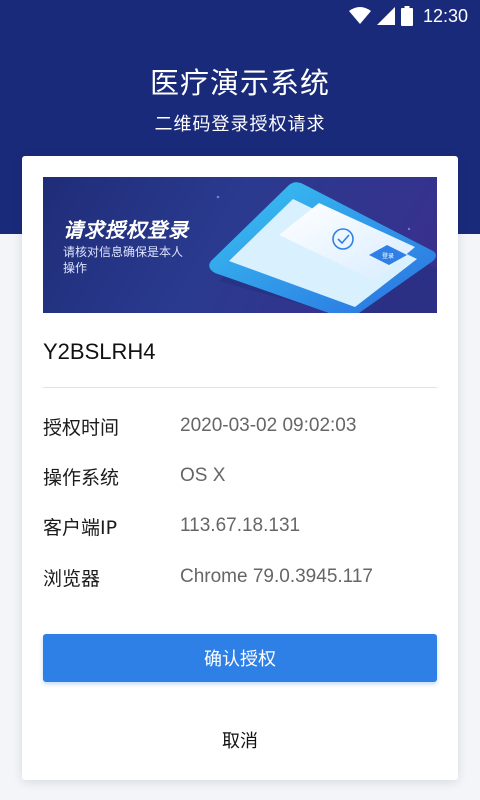 Image resolution: width=480 pixels, height=800 pixels. I want to click on battery-icon, so click(406, 16).